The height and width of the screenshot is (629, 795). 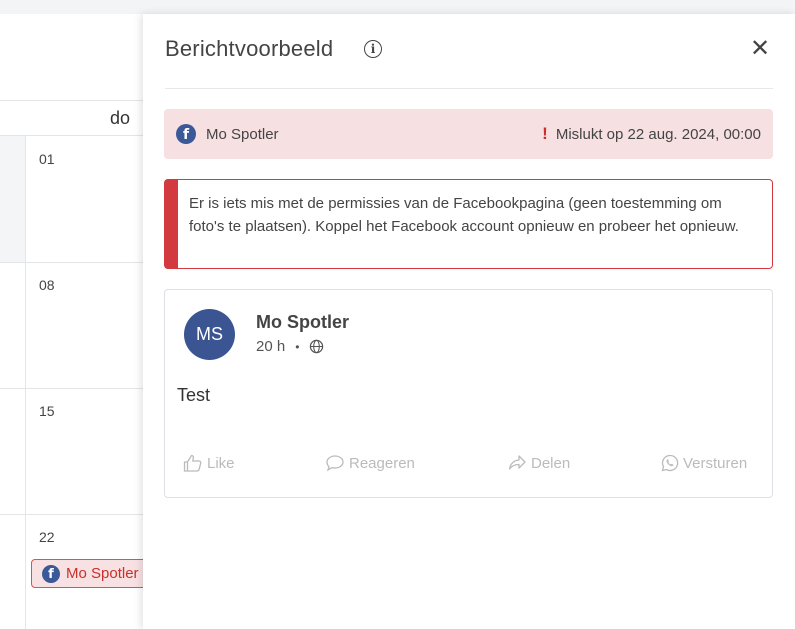 I want to click on avatar: MS, so click(x=209, y=334).